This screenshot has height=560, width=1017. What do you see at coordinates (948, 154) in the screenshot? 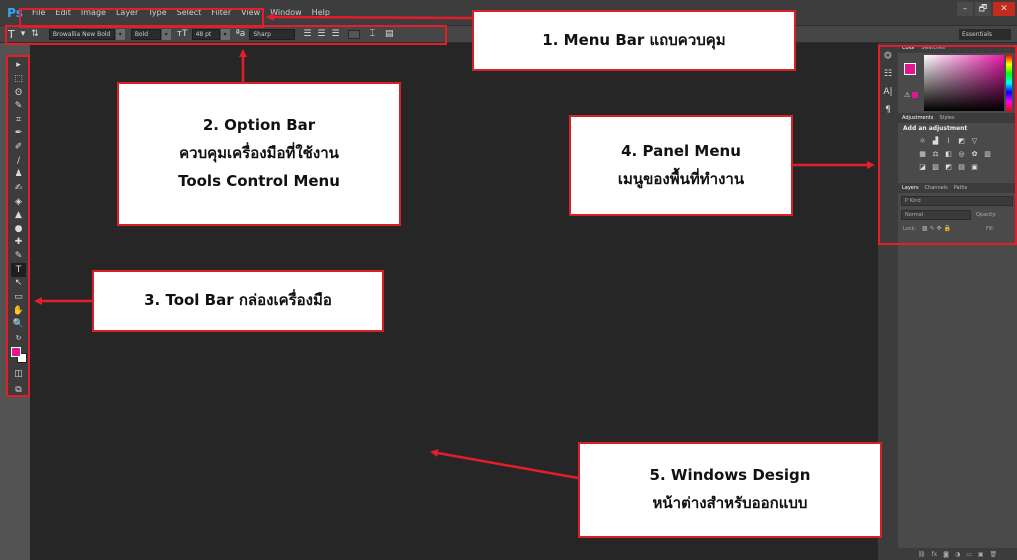
I see `black-white-icon: ◧` at bounding box center [948, 154].